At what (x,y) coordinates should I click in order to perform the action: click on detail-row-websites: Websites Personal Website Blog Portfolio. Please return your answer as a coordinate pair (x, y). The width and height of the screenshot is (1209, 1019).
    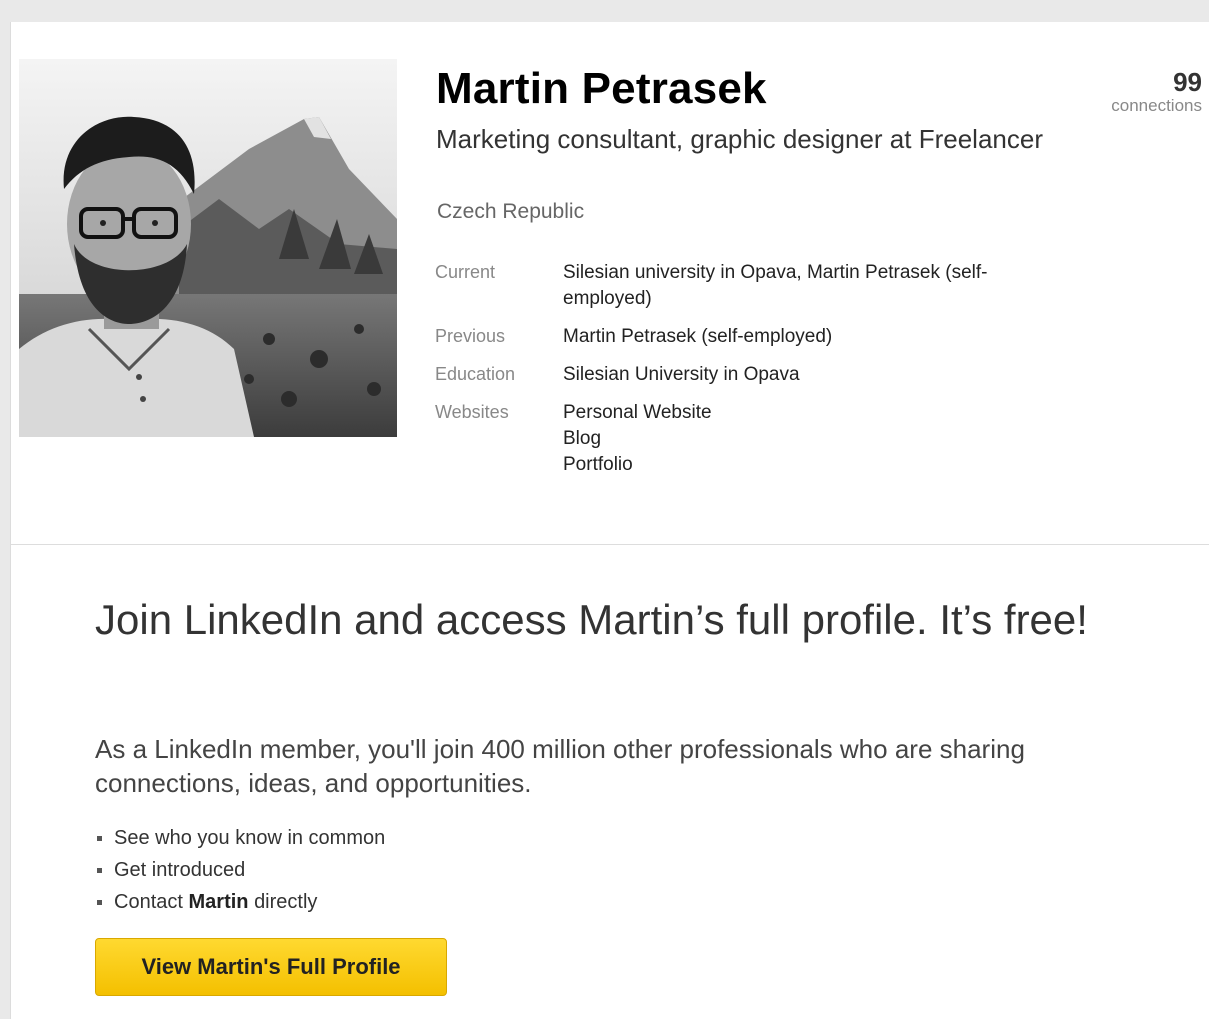
    Looking at the image, I should click on (734, 439).